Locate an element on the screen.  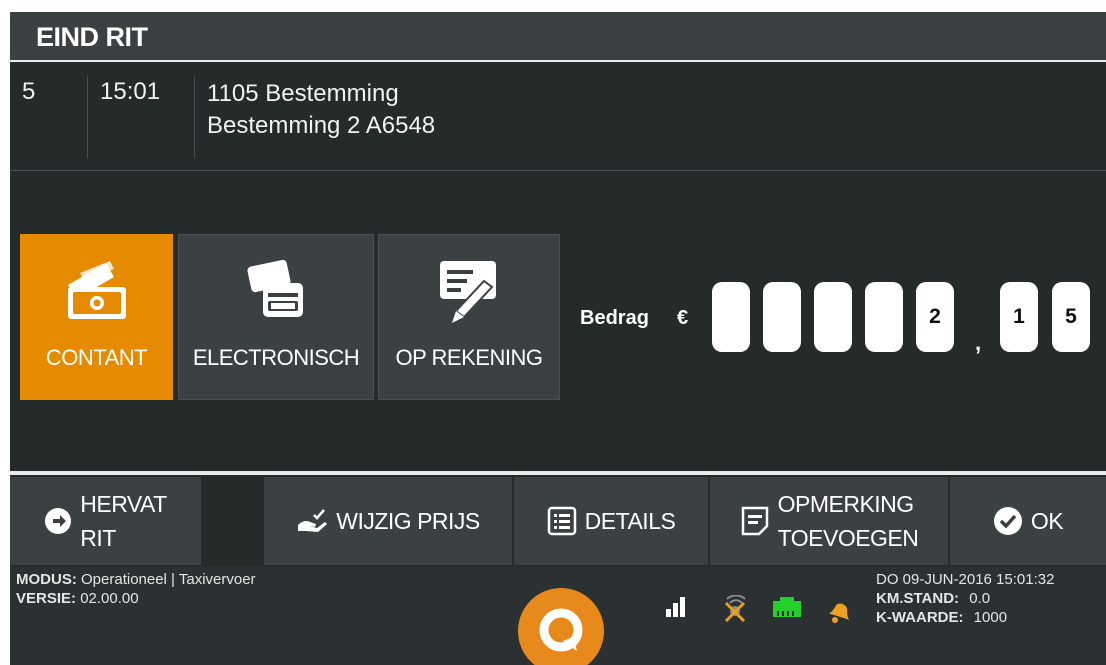
ride-number: 5 is located at coordinates (29, 91).